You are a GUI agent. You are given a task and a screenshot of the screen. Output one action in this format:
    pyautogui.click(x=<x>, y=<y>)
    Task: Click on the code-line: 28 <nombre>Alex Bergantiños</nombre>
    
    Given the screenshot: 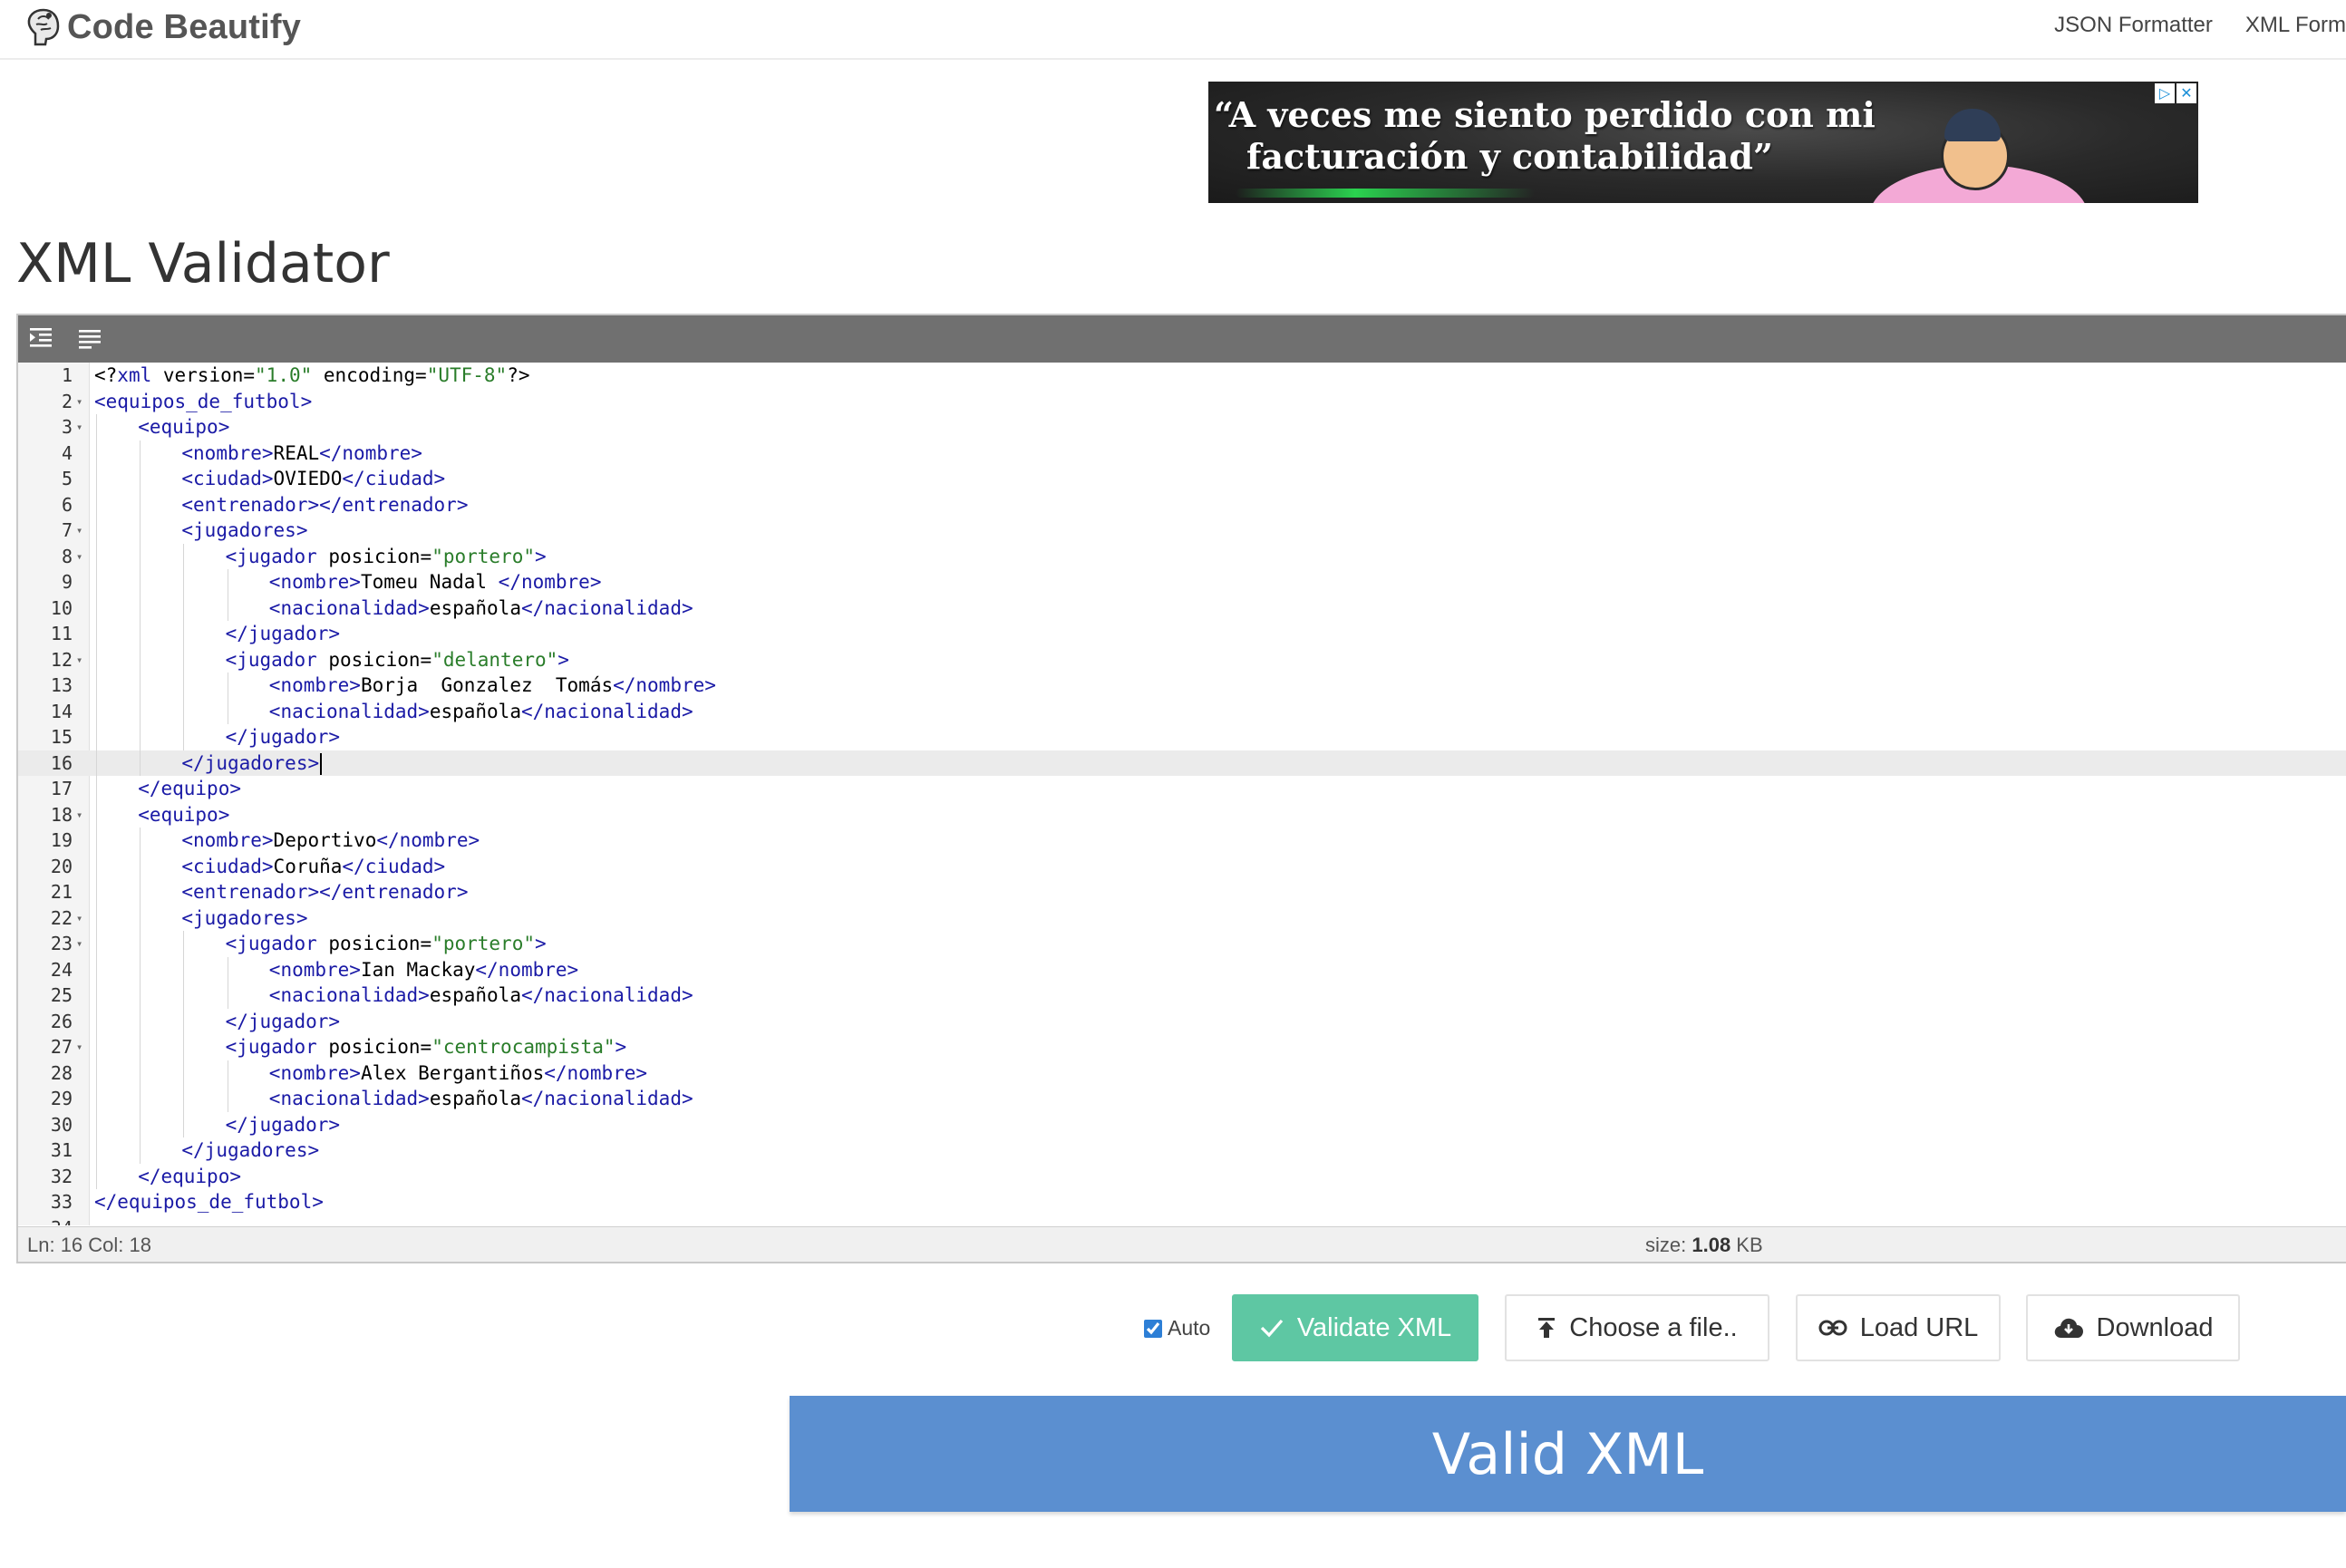 What is the action you would take?
    pyautogui.click(x=1182, y=1073)
    